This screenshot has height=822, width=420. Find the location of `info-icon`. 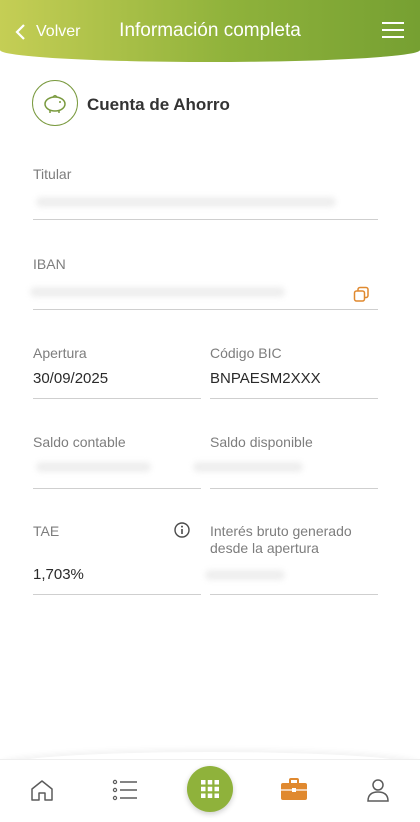

info-icon is located at coordinates (182, 530).